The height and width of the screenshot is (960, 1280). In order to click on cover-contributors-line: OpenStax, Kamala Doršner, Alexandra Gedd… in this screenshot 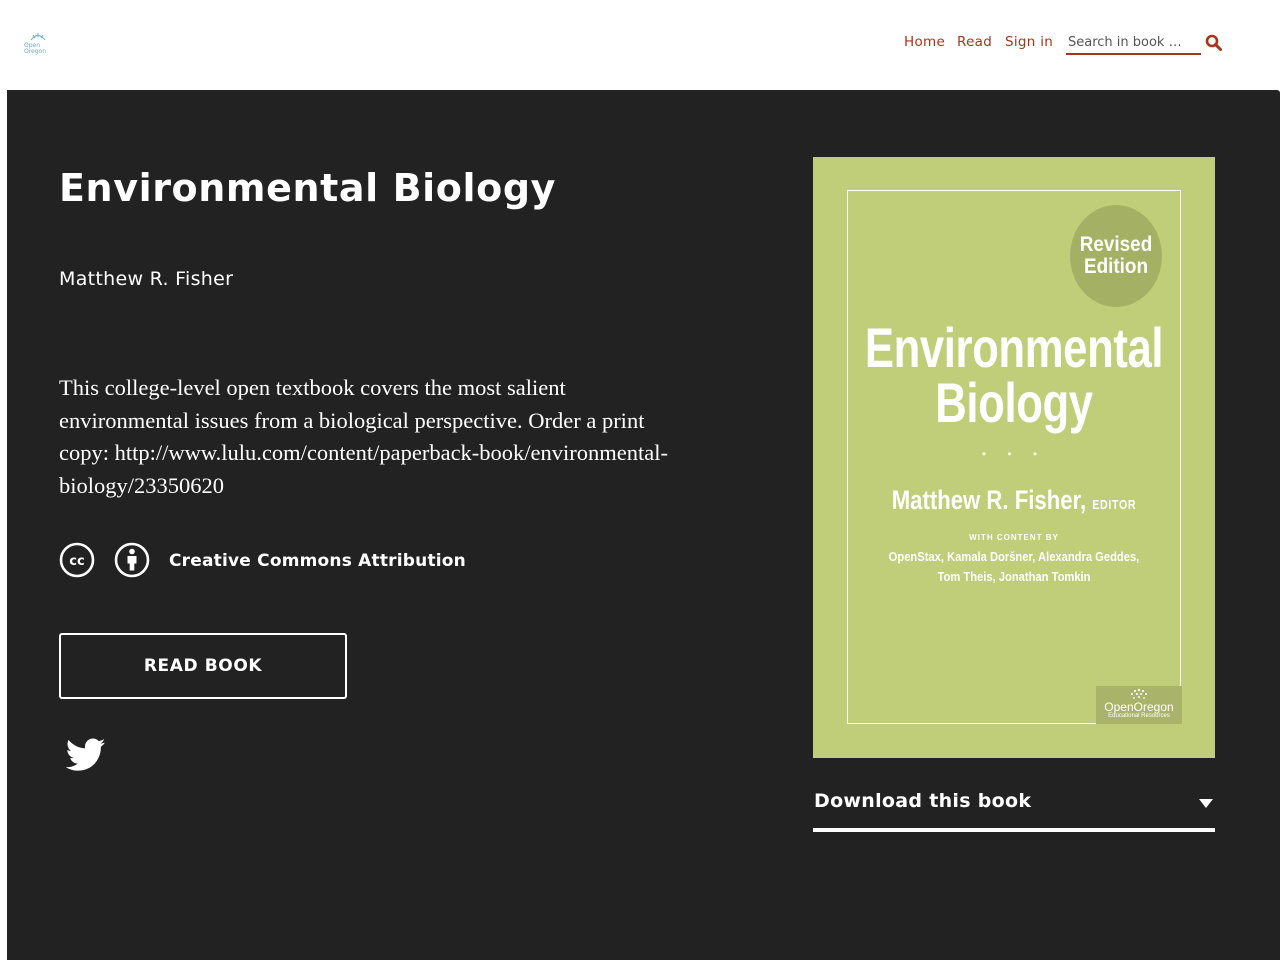, I will do `click(1014, 556)`.